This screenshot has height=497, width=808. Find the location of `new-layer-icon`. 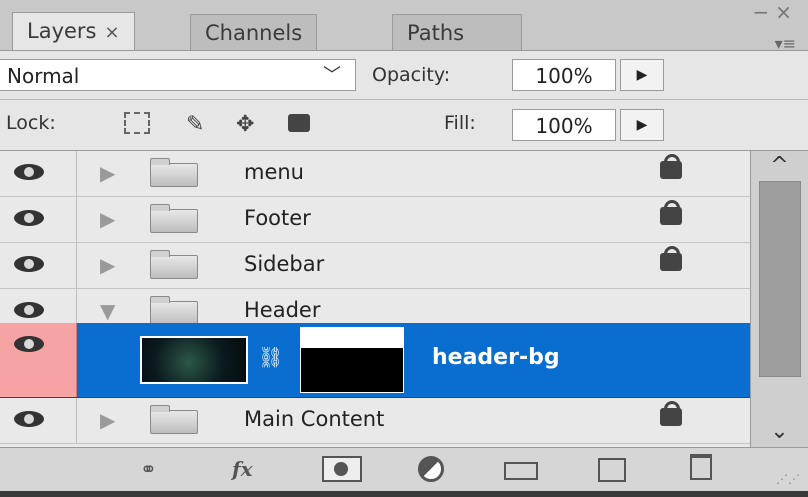

new-layer-icon is located at coordinates (612, 470).